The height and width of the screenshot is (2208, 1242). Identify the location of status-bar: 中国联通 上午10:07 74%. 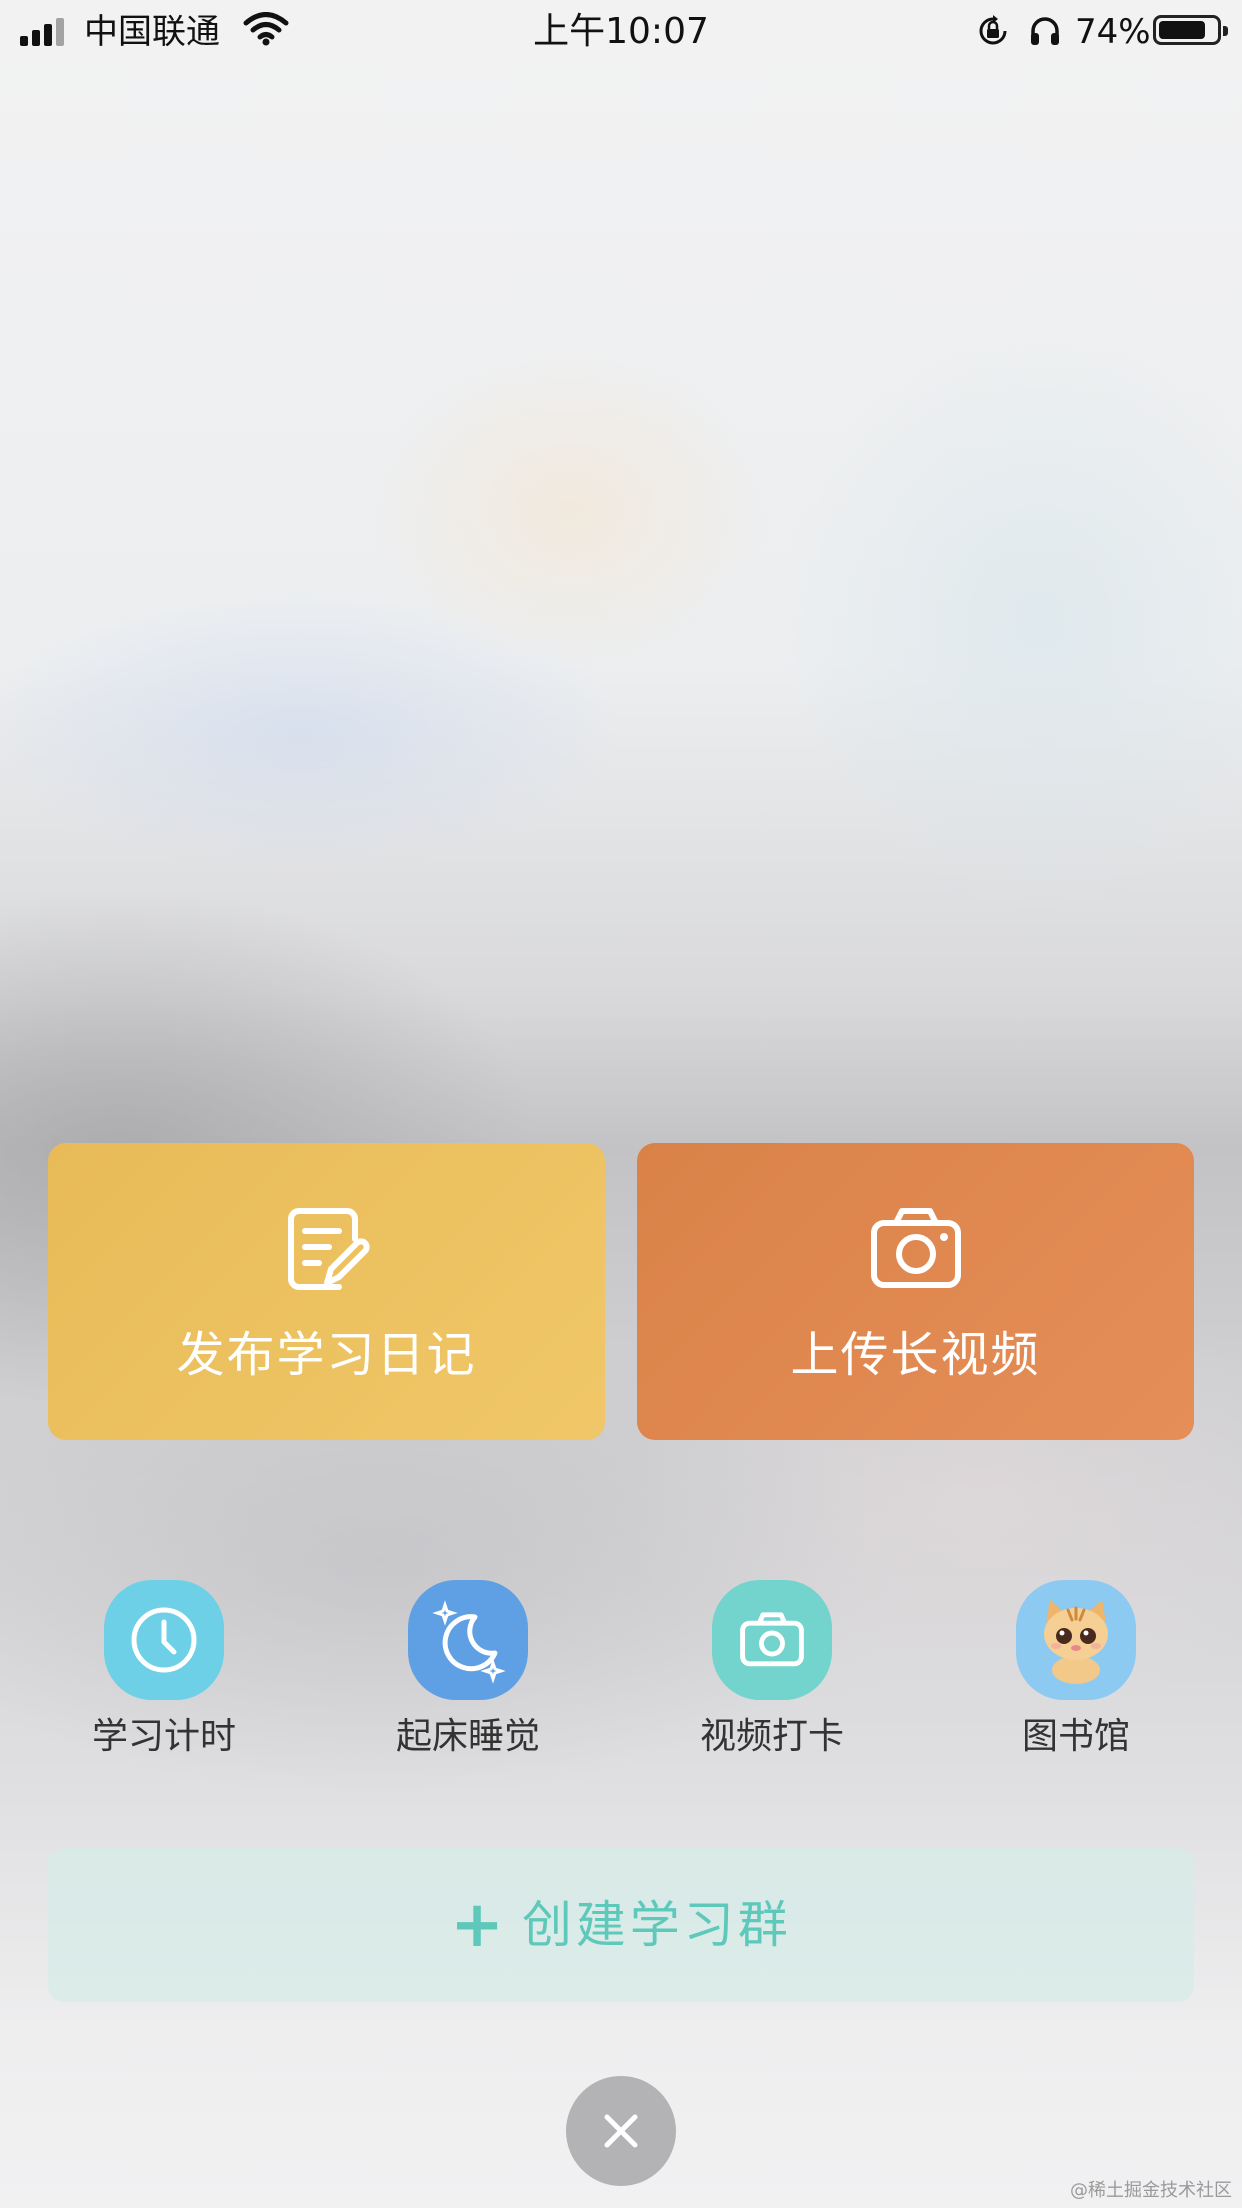
(621, 32).